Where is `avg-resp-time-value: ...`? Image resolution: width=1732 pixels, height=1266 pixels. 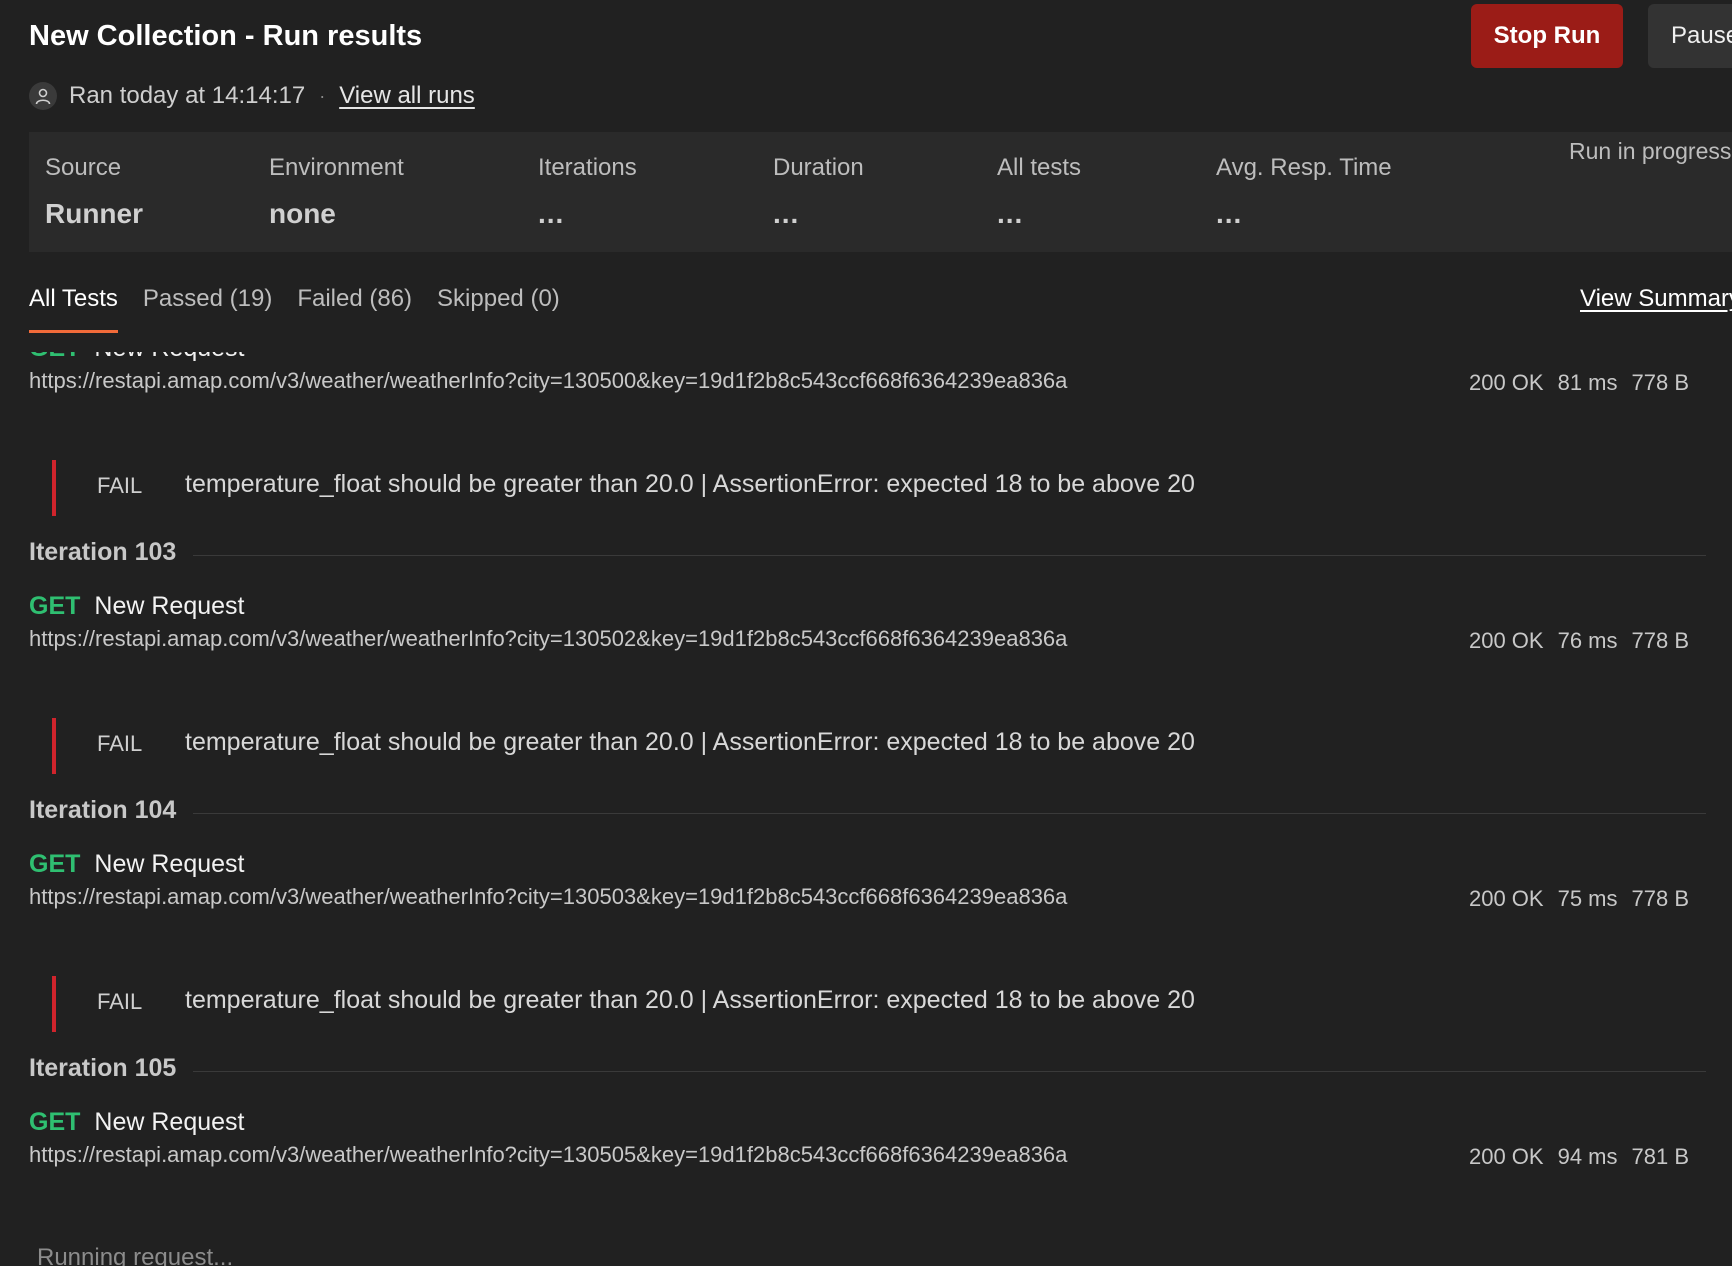
avg-resp-time-value: ... is located at coordinates (1229, 213).